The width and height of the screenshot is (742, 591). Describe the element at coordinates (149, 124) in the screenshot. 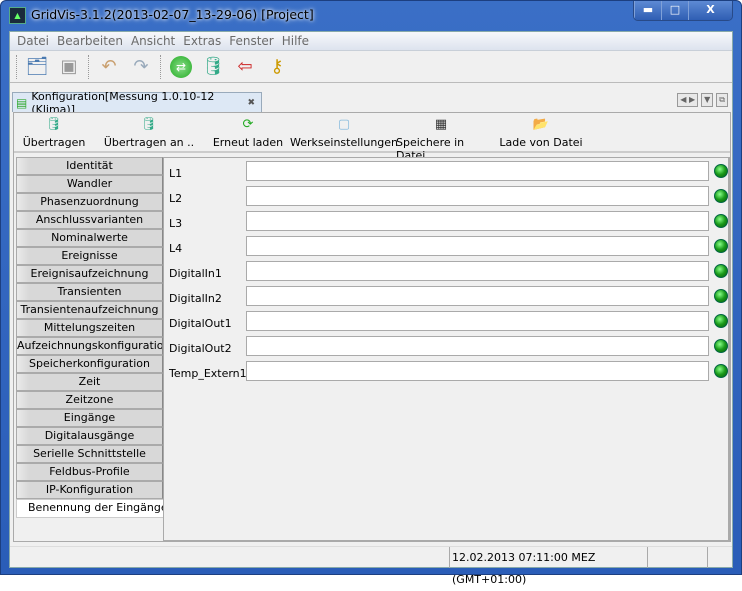

I see `transfer-to-icon: 🛢` at that location.